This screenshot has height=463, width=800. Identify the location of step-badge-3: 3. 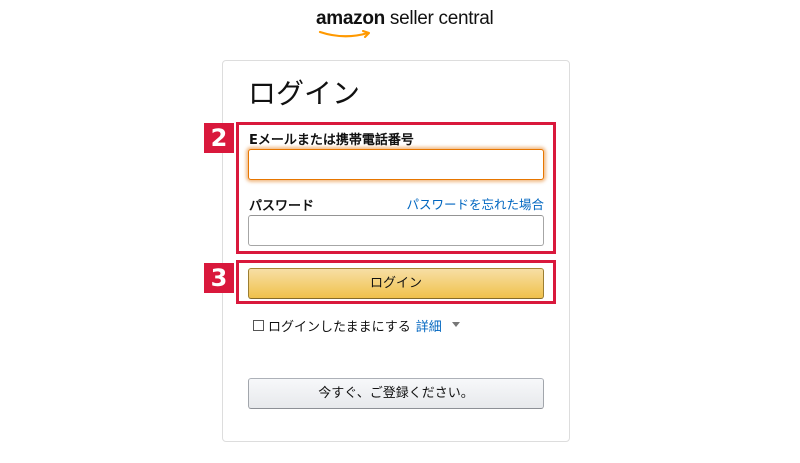
(219, 278).